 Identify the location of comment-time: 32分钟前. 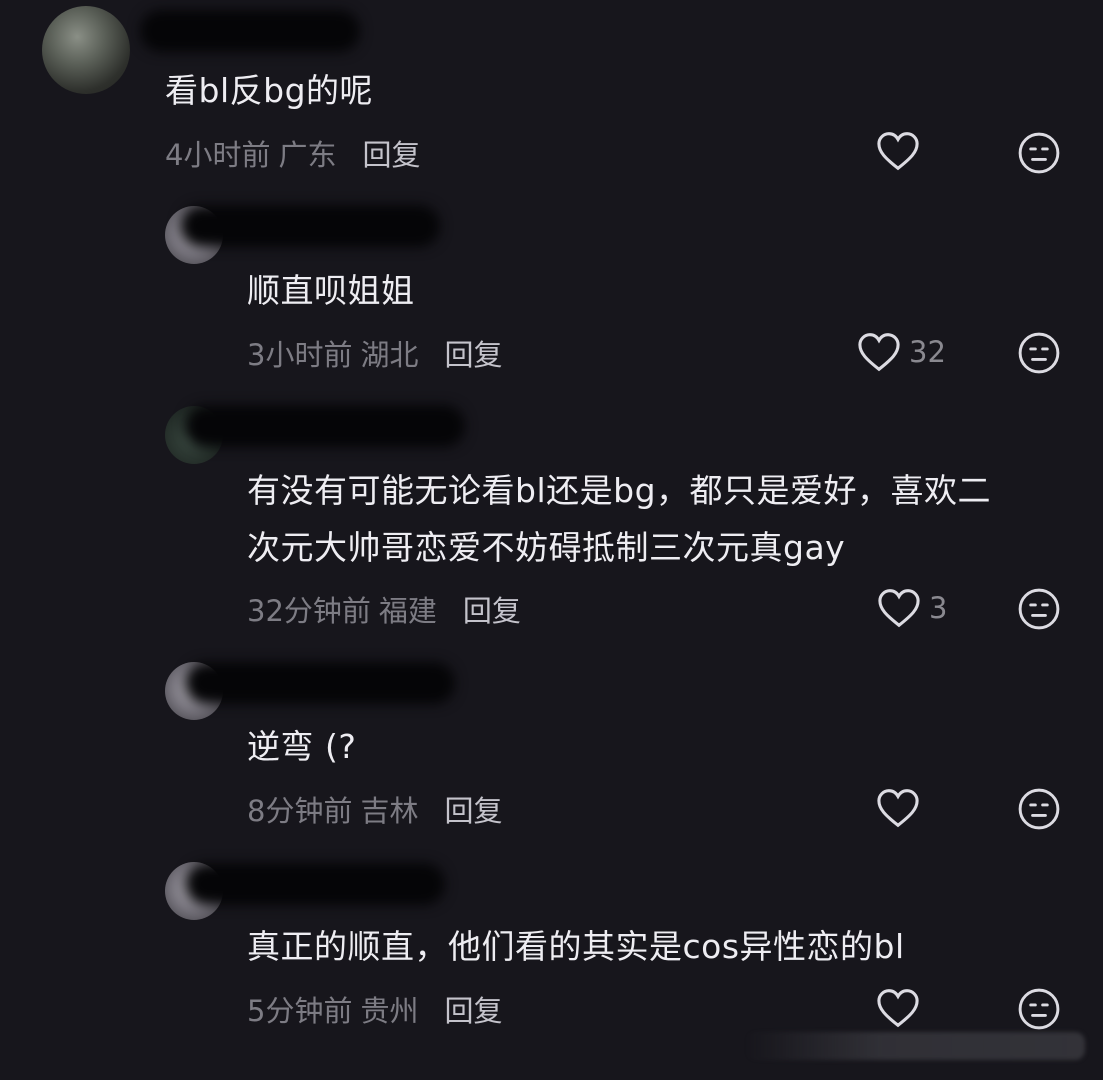
(309, 611).